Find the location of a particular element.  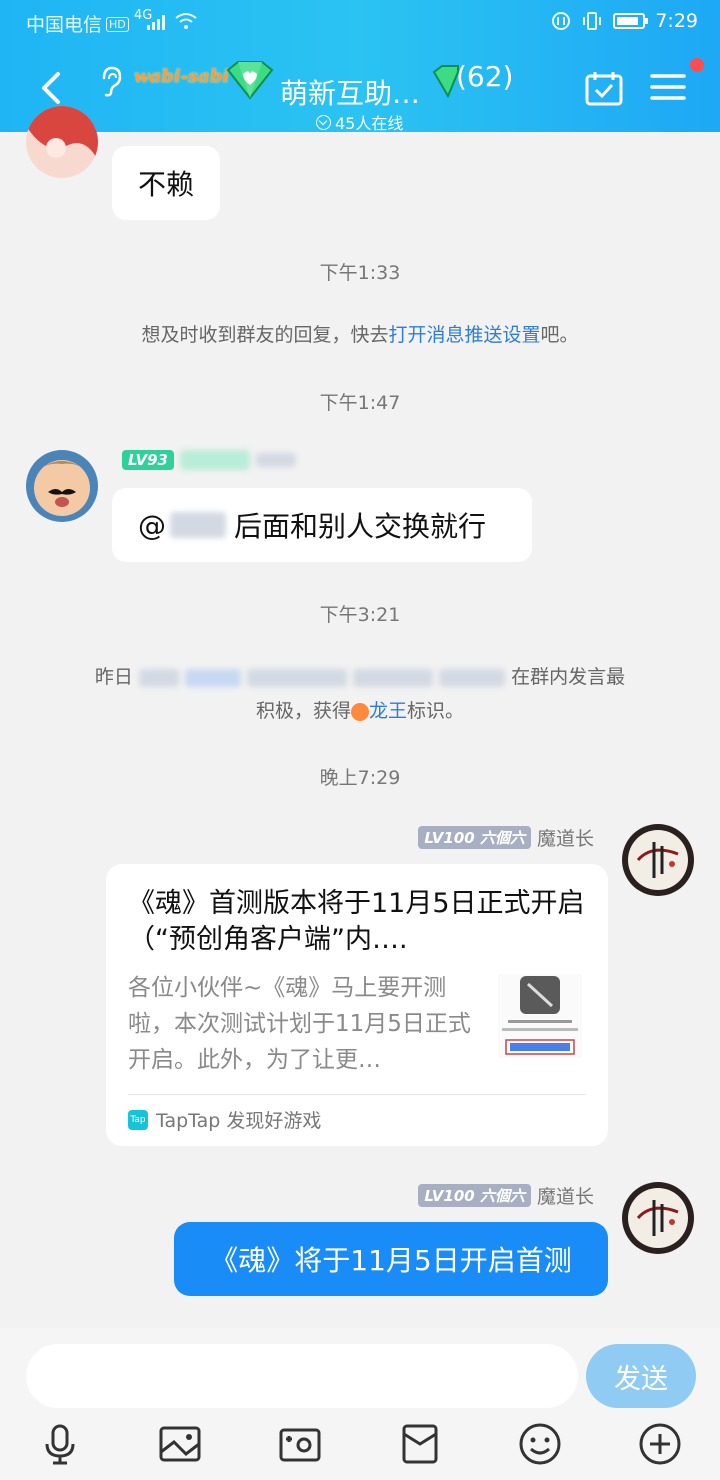

clock: 7:29 is located at coordinates (676, 21).